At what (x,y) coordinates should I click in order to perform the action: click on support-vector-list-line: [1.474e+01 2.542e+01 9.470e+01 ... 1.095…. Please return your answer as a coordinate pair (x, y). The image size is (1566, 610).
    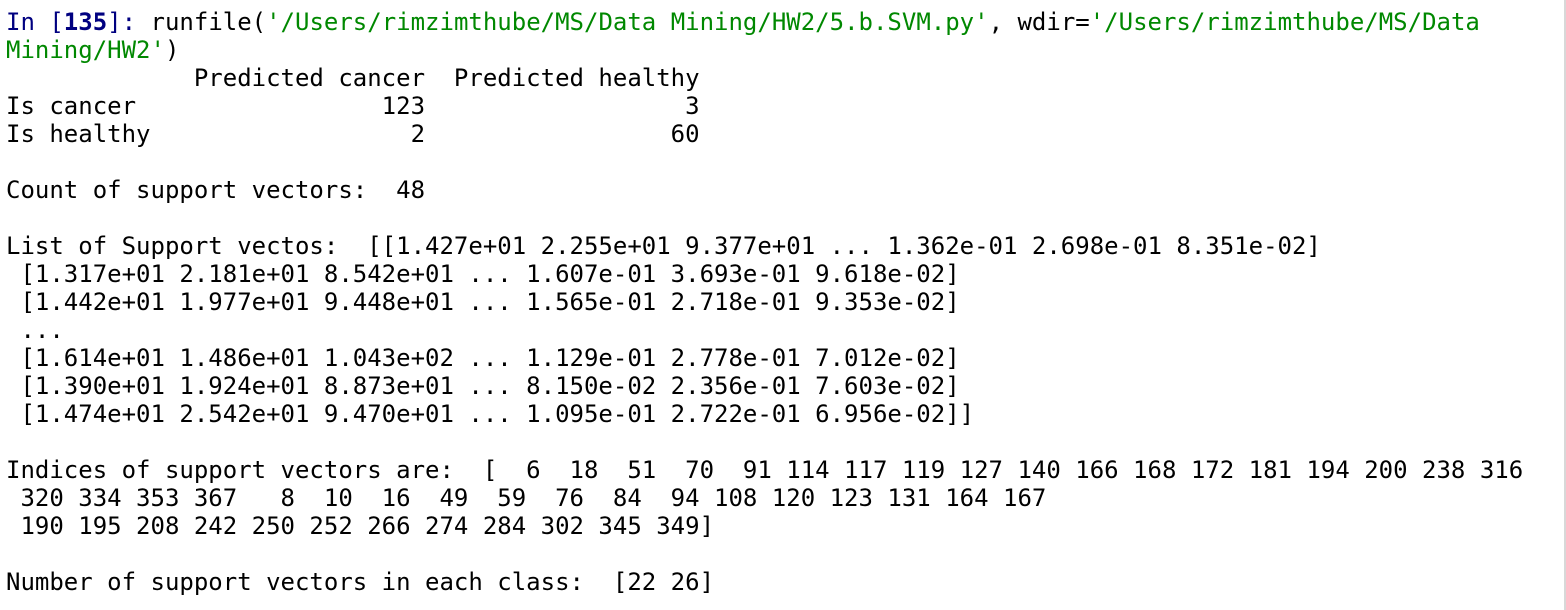
    Looking at the image, I should click on (490, 414).